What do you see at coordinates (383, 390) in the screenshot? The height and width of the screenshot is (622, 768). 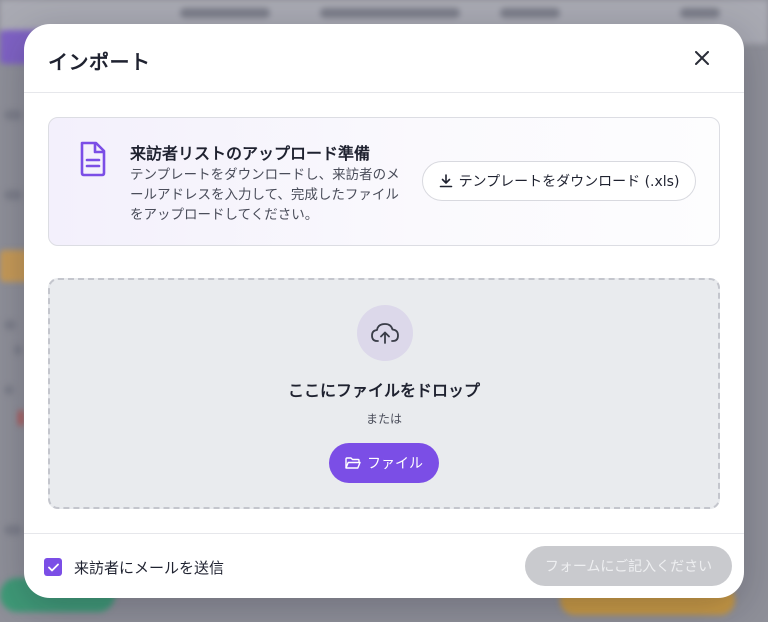 I see `dropzone-title: ここにファイルをドロップ` at bounding box center [383, 390].